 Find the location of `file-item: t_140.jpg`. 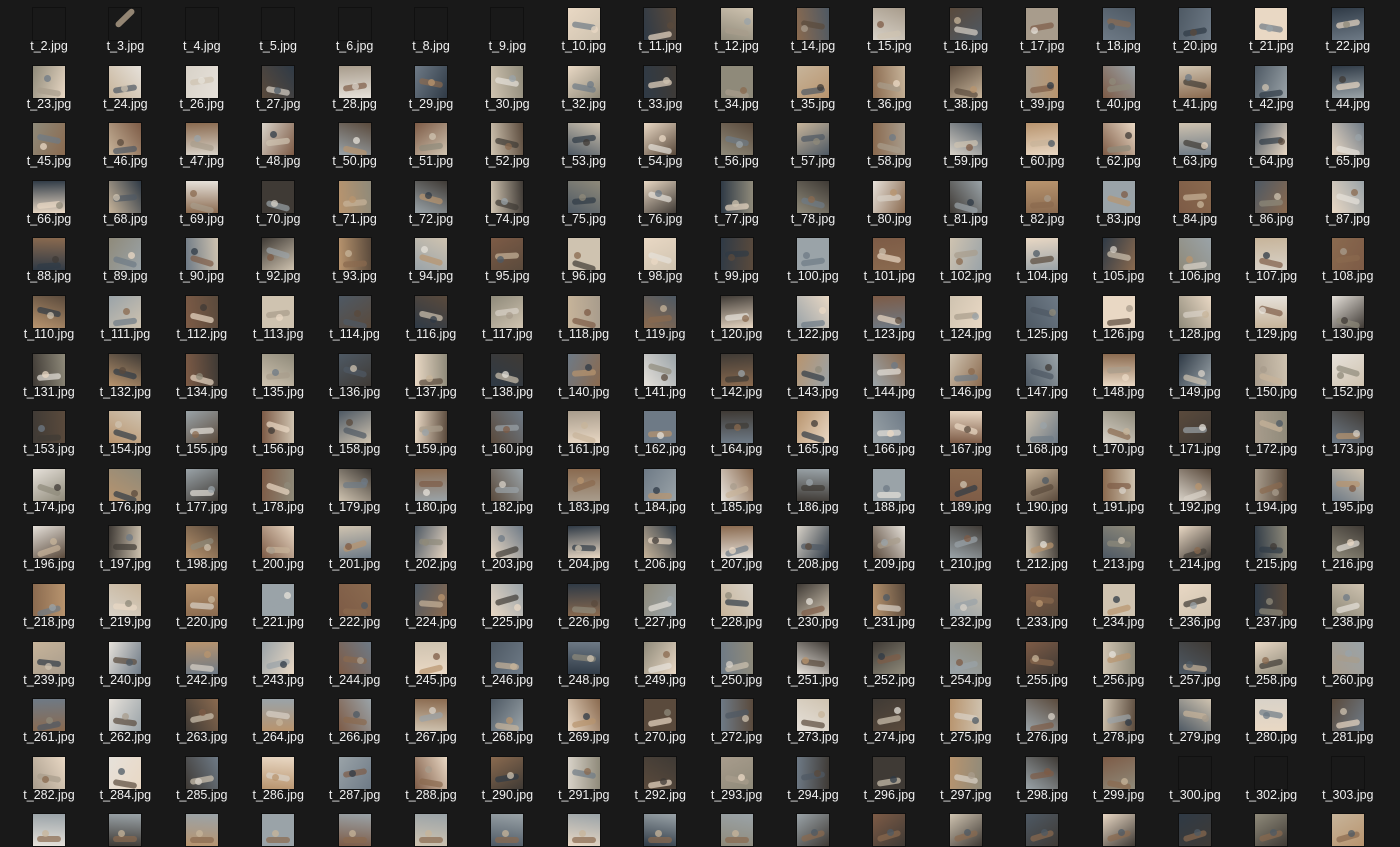

file-item: t_140.jpg is located at coordinates (584, 376).